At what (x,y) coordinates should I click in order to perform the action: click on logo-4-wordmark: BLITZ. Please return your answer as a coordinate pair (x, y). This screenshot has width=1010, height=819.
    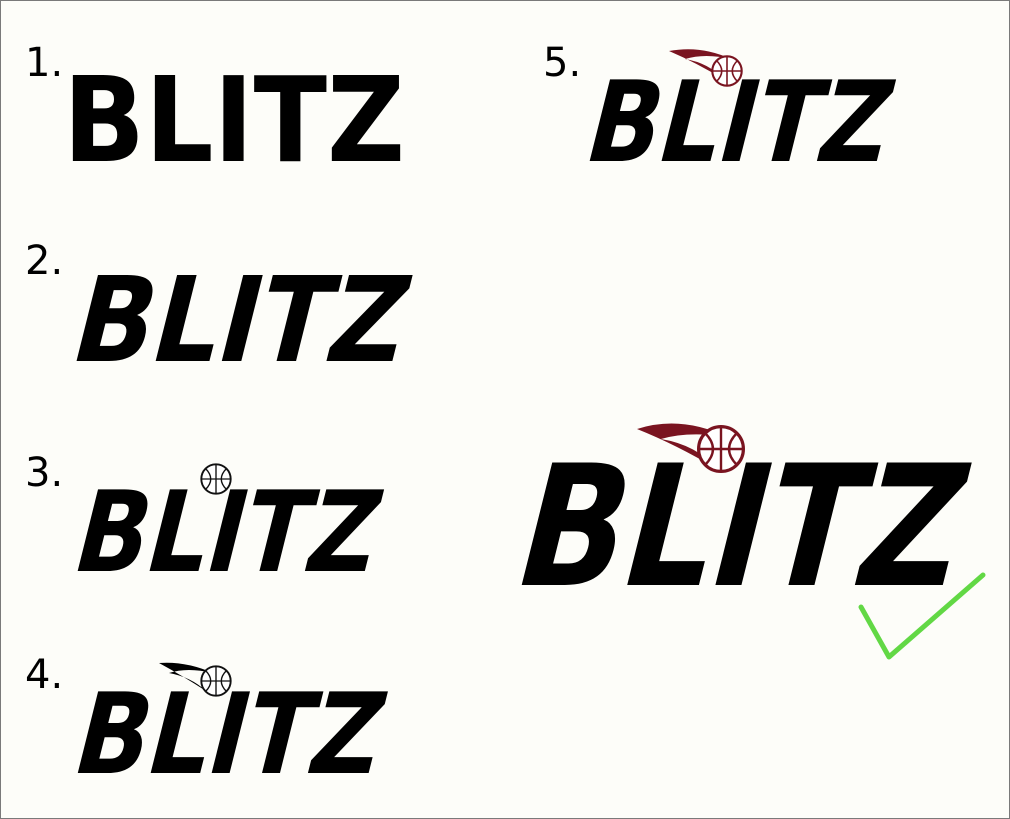
    Looking at the image, I should click on (230, 734).